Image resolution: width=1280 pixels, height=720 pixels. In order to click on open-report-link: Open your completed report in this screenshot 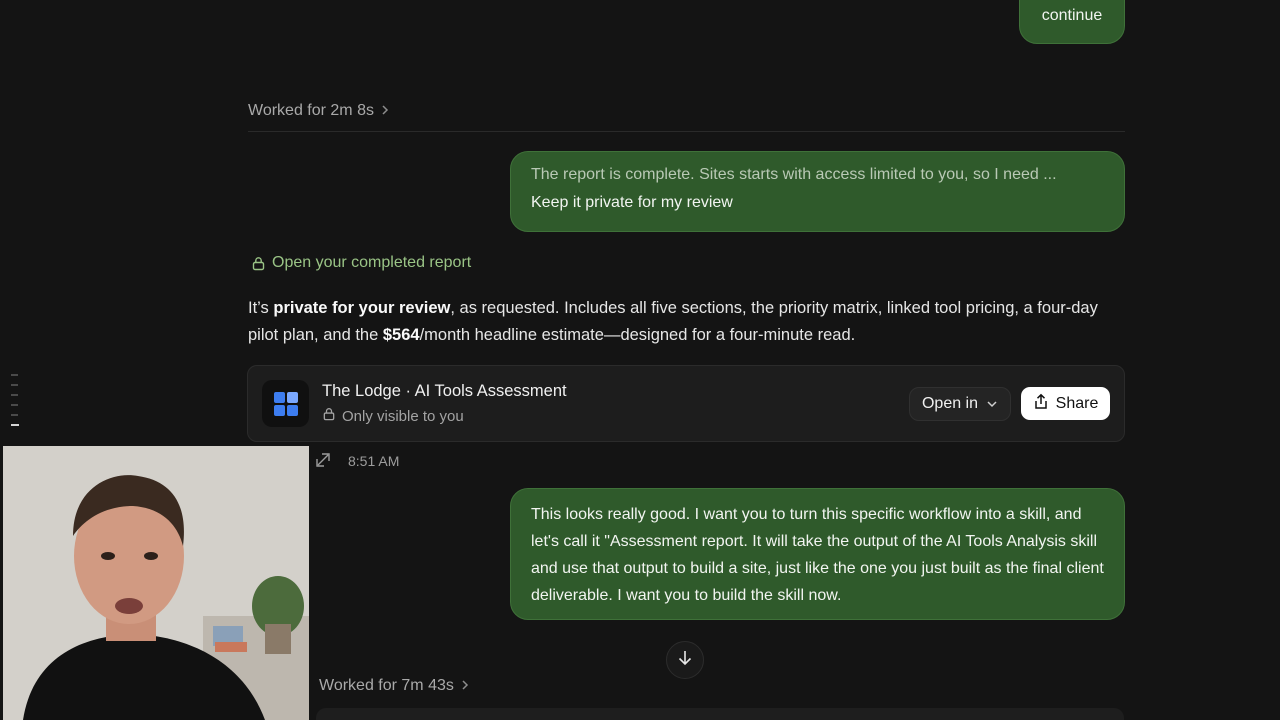, I will do `click(361, 263)`.